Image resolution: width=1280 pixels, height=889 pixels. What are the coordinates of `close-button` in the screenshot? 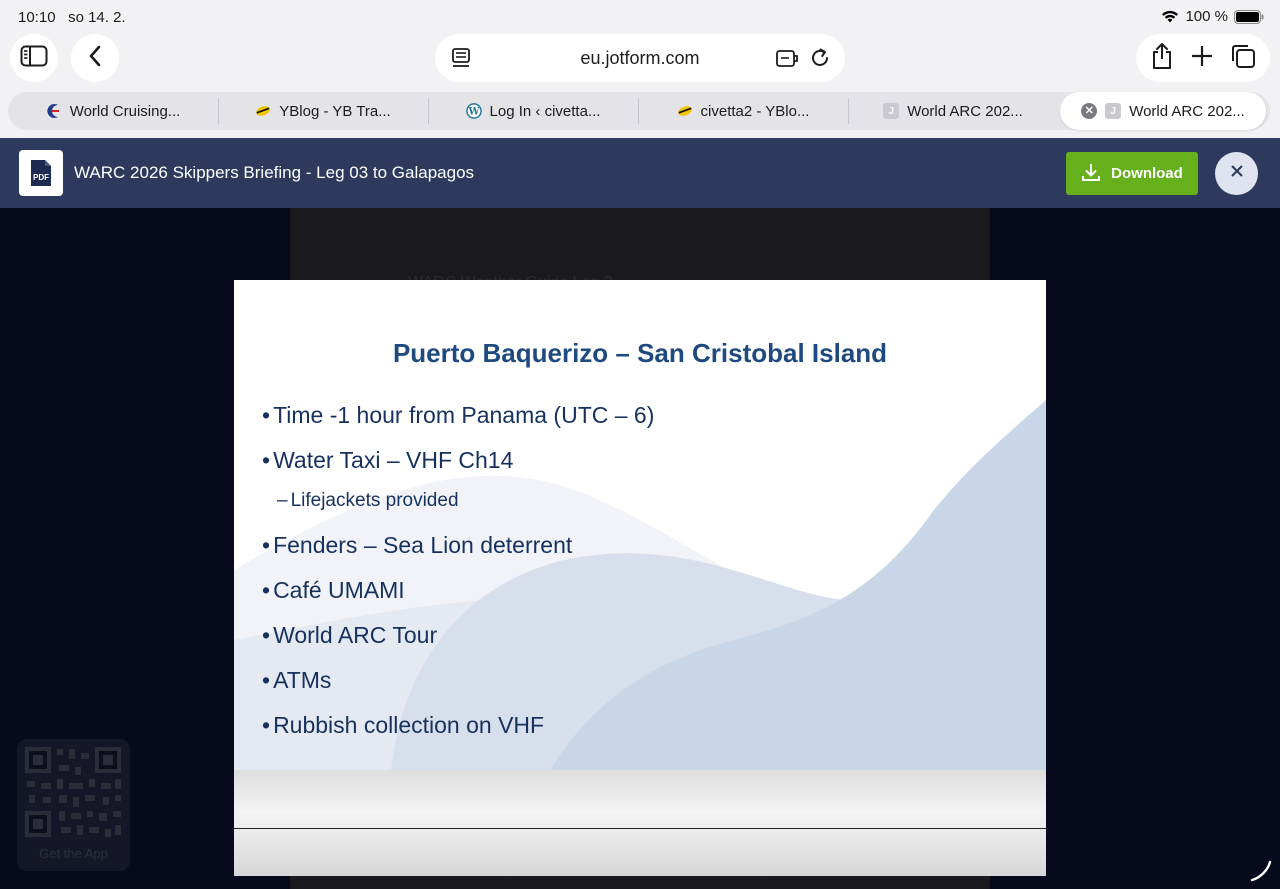 It's located at (1236, 173).